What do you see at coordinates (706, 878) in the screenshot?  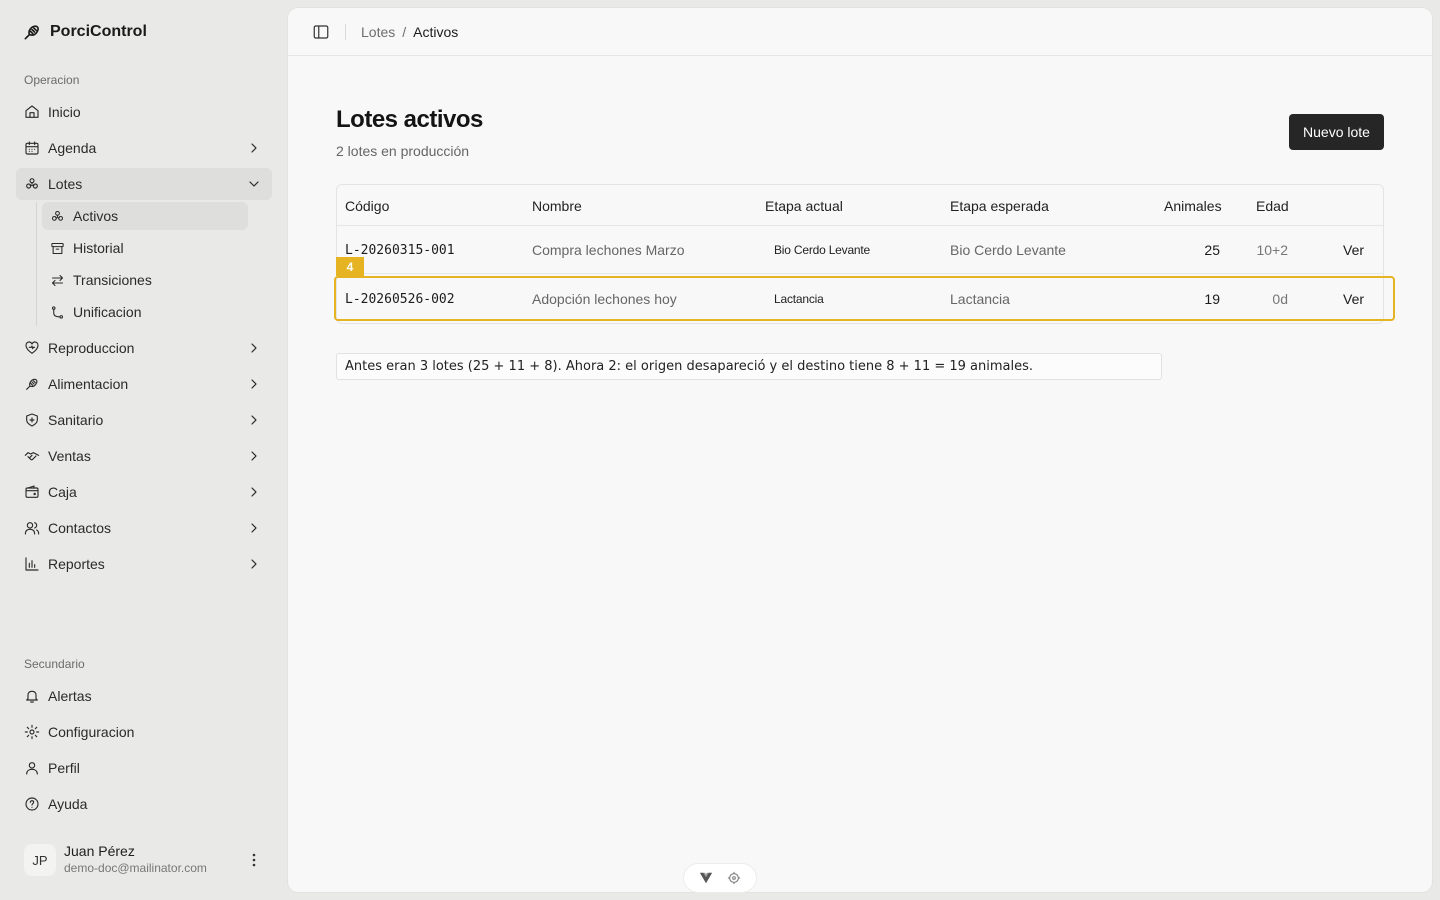 I see `vue-logo-icon` at bounding box center [706, 878].